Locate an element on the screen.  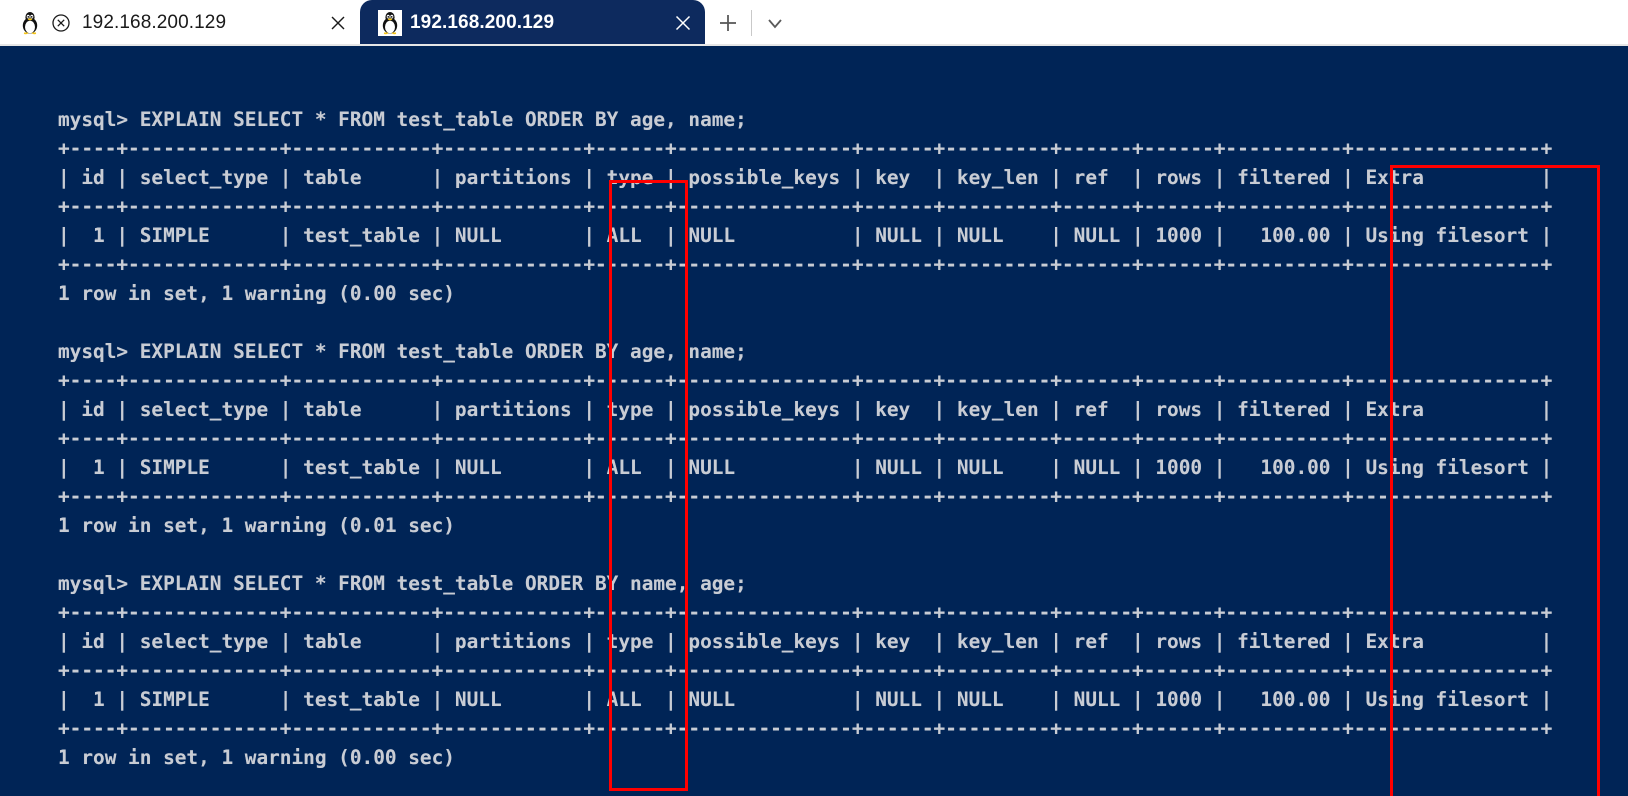
tab-list-button is located at coordinates (775, 23).